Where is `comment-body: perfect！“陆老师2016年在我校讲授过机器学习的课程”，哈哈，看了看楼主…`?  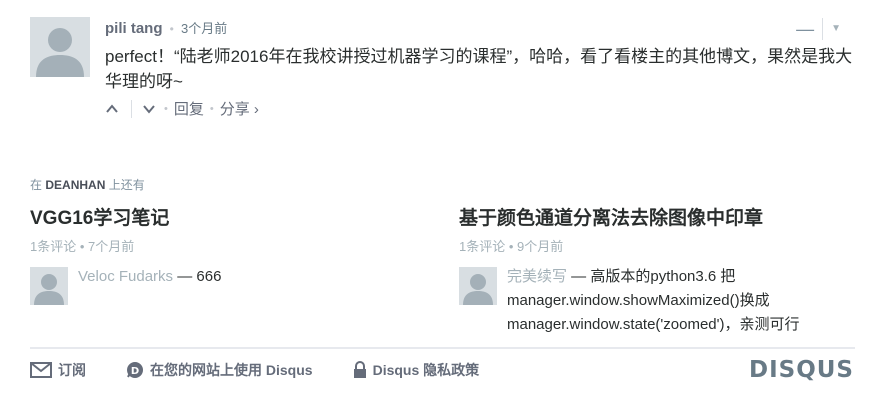 comment-body: perfect！“陆老师2016年在我校讲授过机器学习的课程”，哈哈，看了看楼主… is located at coordinates (479, 69).